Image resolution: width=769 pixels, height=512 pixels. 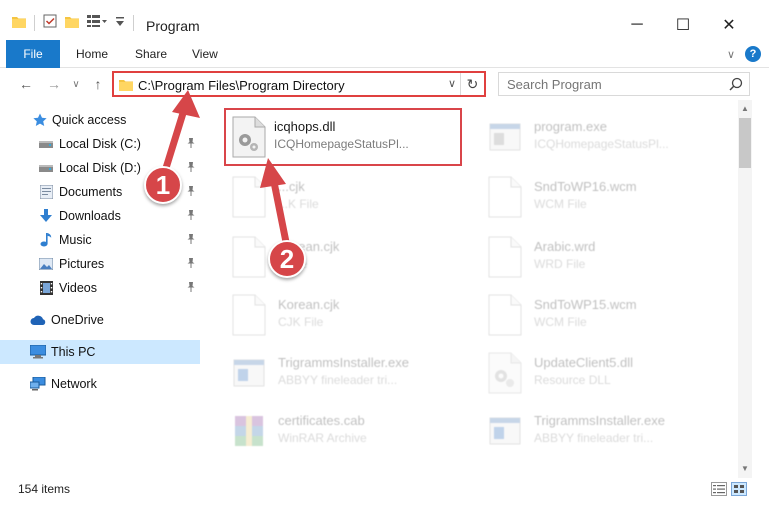 What do you see at coordinates (572, 380) in the screenshot?
I see `file-type: Resource DLL` at bounding box center [572, 380].